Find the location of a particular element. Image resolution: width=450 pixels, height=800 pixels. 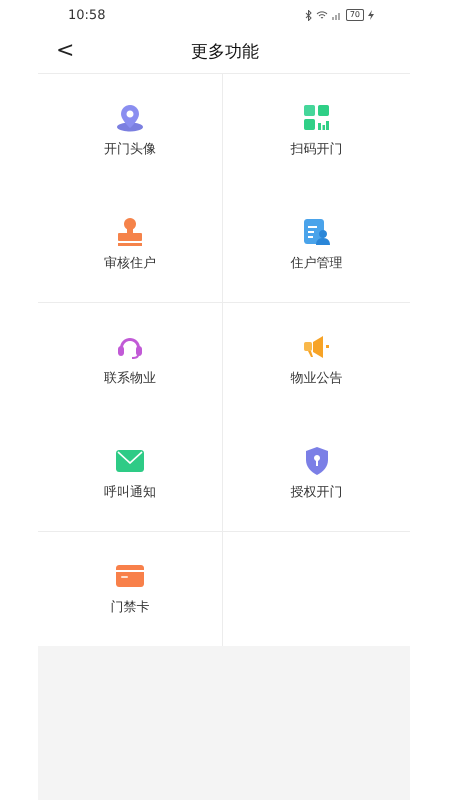

keyhole-shield-icon is located at coordinates (316, 461).